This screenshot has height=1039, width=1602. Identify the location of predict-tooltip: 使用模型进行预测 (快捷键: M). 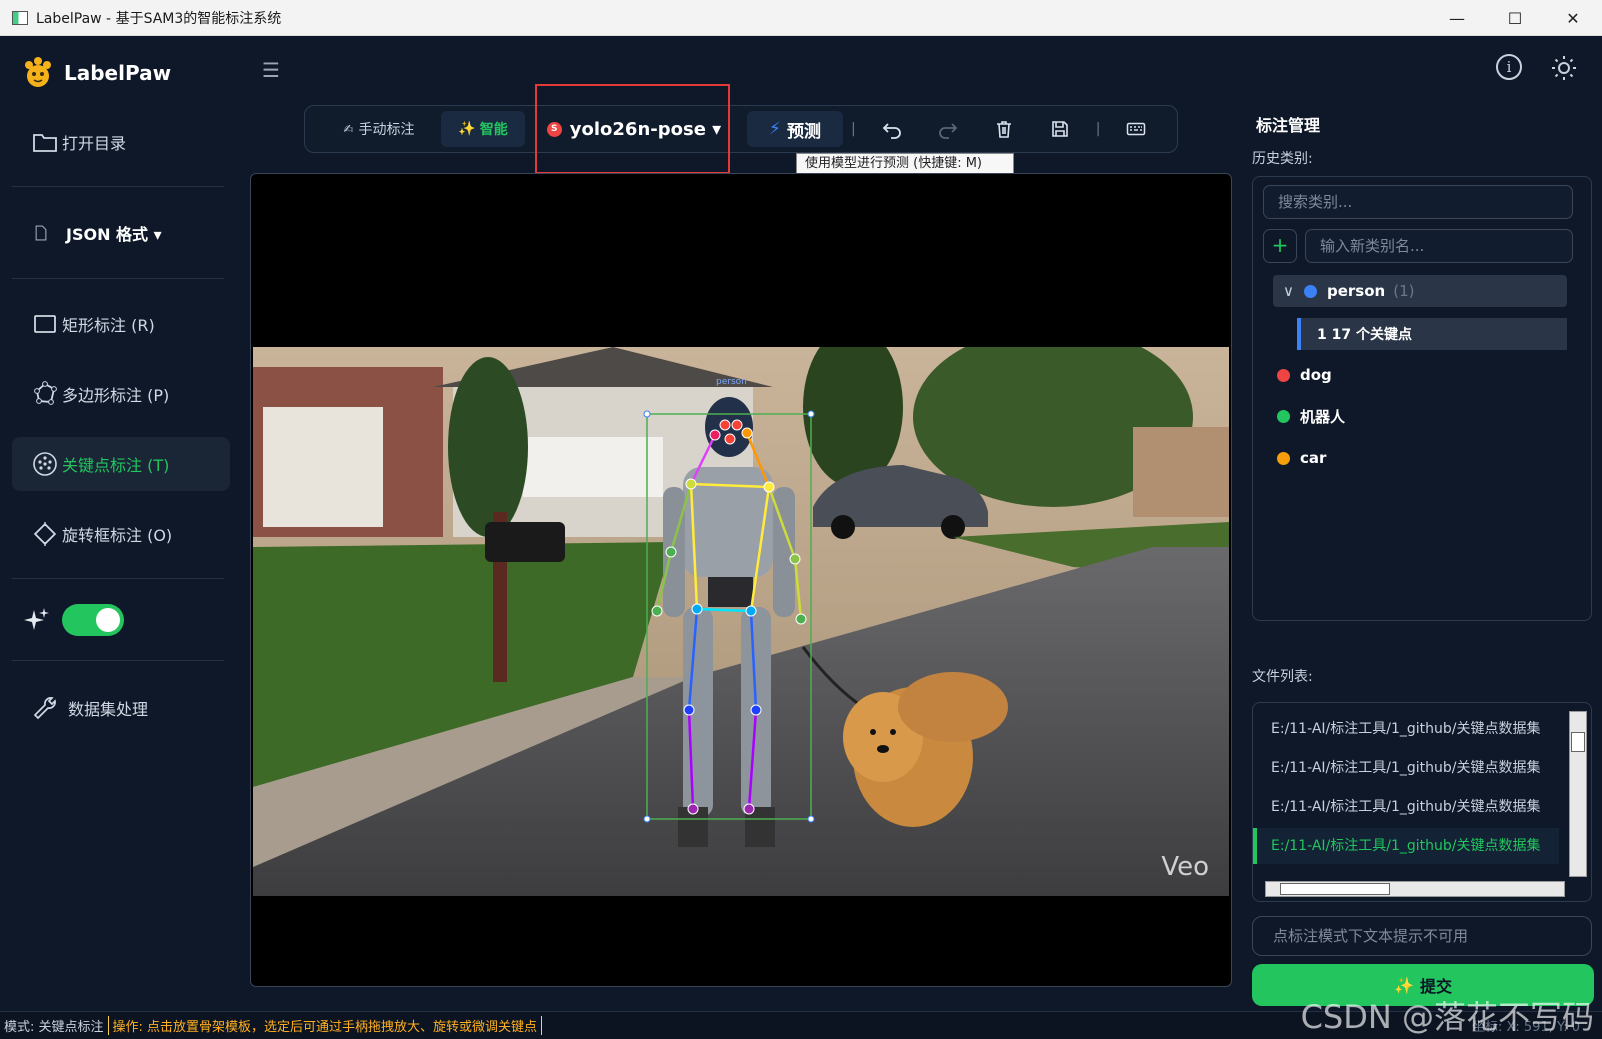
(905, 164).